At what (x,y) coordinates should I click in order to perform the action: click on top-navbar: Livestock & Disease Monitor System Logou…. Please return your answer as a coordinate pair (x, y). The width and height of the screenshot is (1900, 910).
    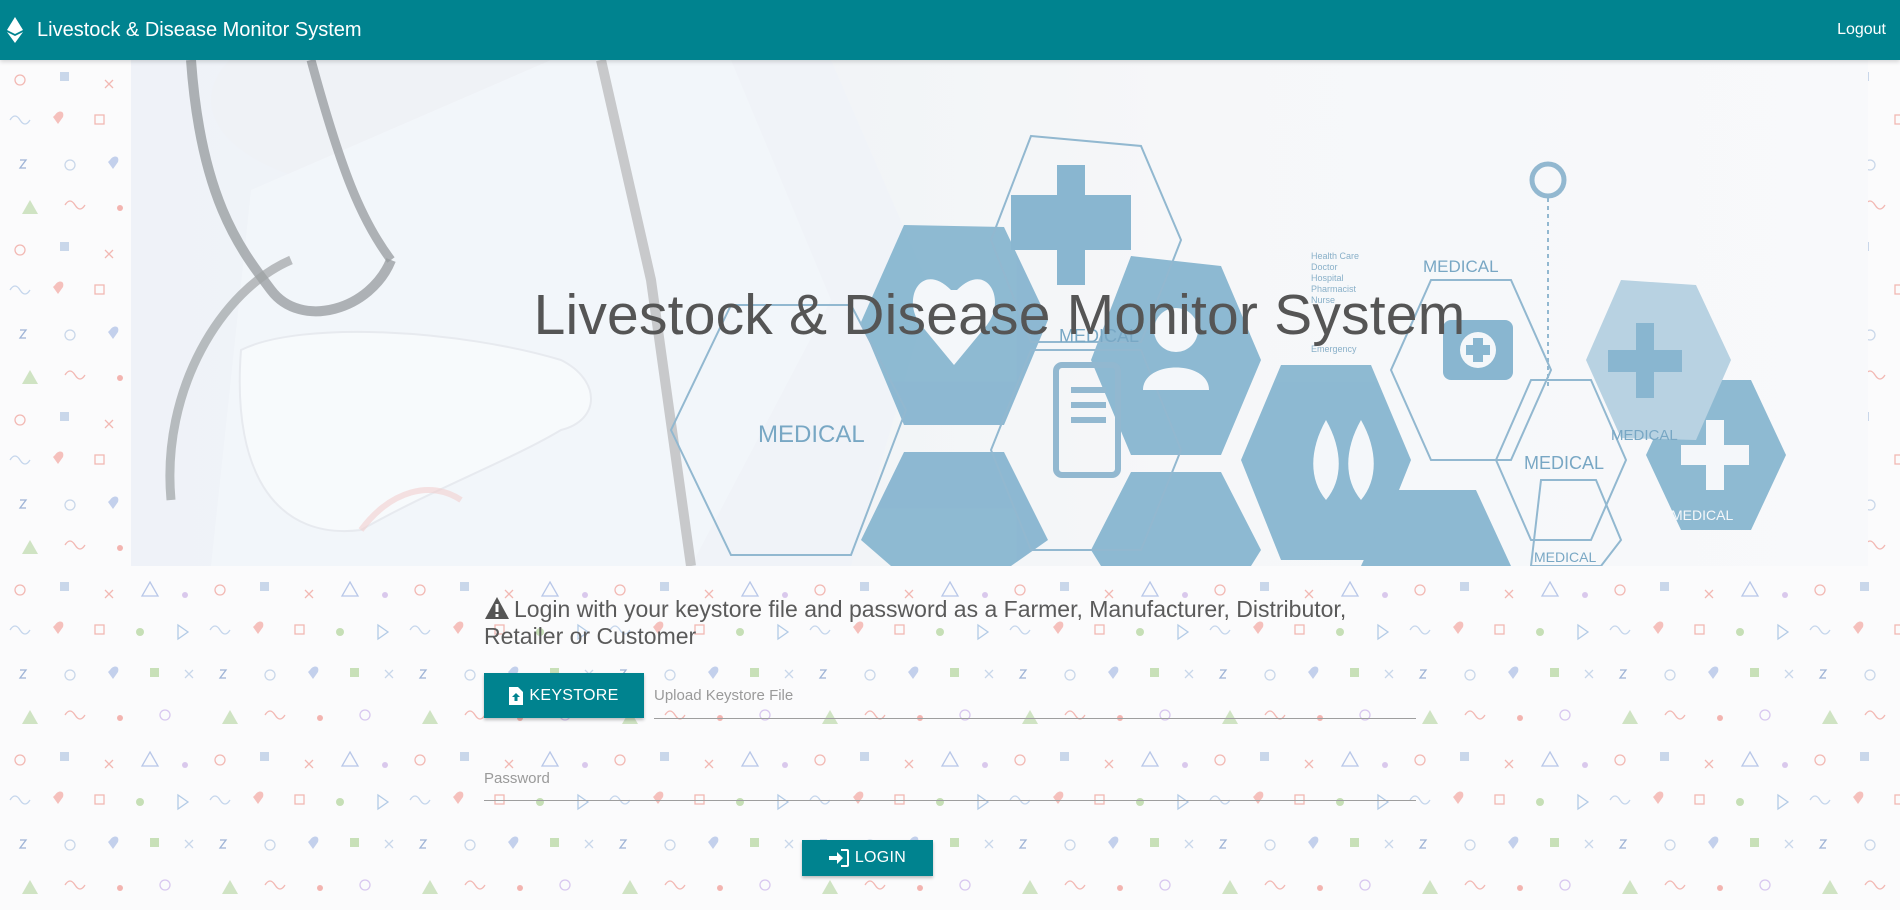
    Looking at the image, I should click on (950, 30).